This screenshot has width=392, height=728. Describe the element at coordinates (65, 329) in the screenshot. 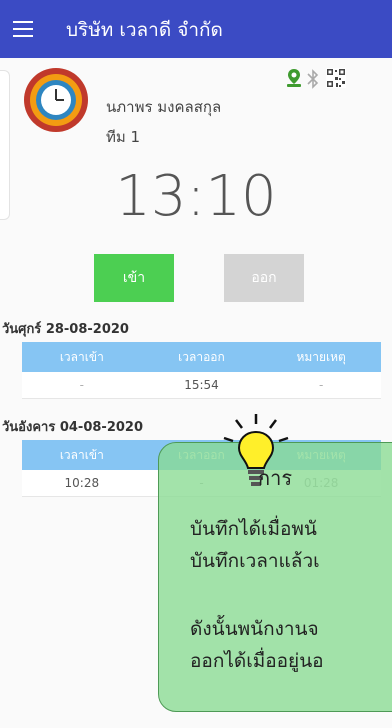

I see `log-date: วันศุกร์ 28-08-2020` at that location.